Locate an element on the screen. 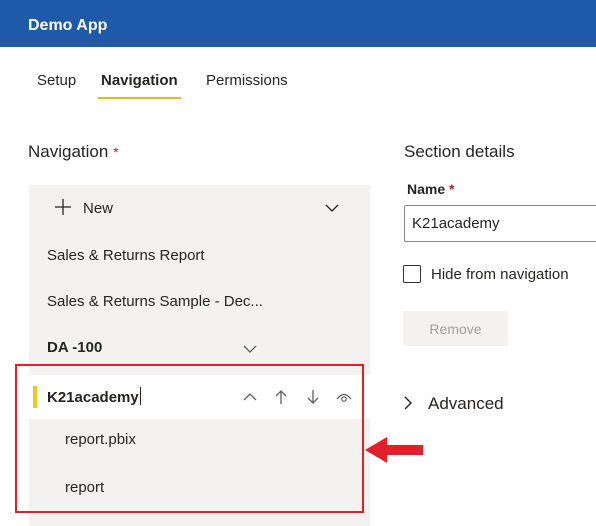 Image resolution: width=596 pixels, height=526 pixels. remove-button: Remove is located at coordinates (455, 328).